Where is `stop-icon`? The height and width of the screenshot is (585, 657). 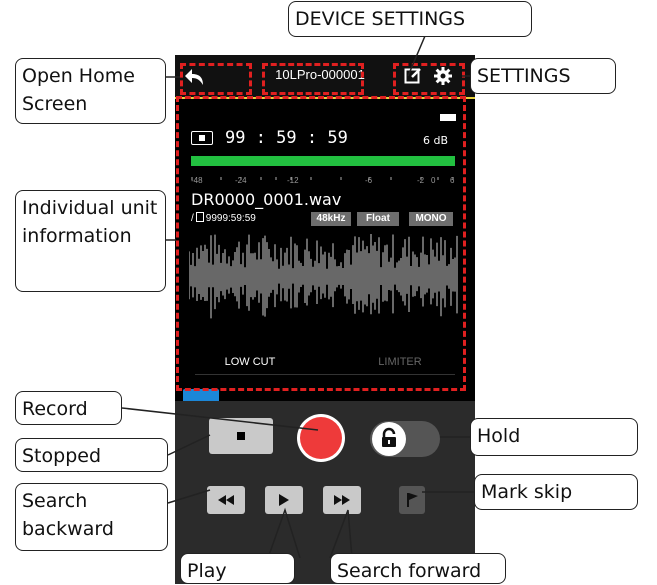 stop-icon is located at coordinates (241, 436).